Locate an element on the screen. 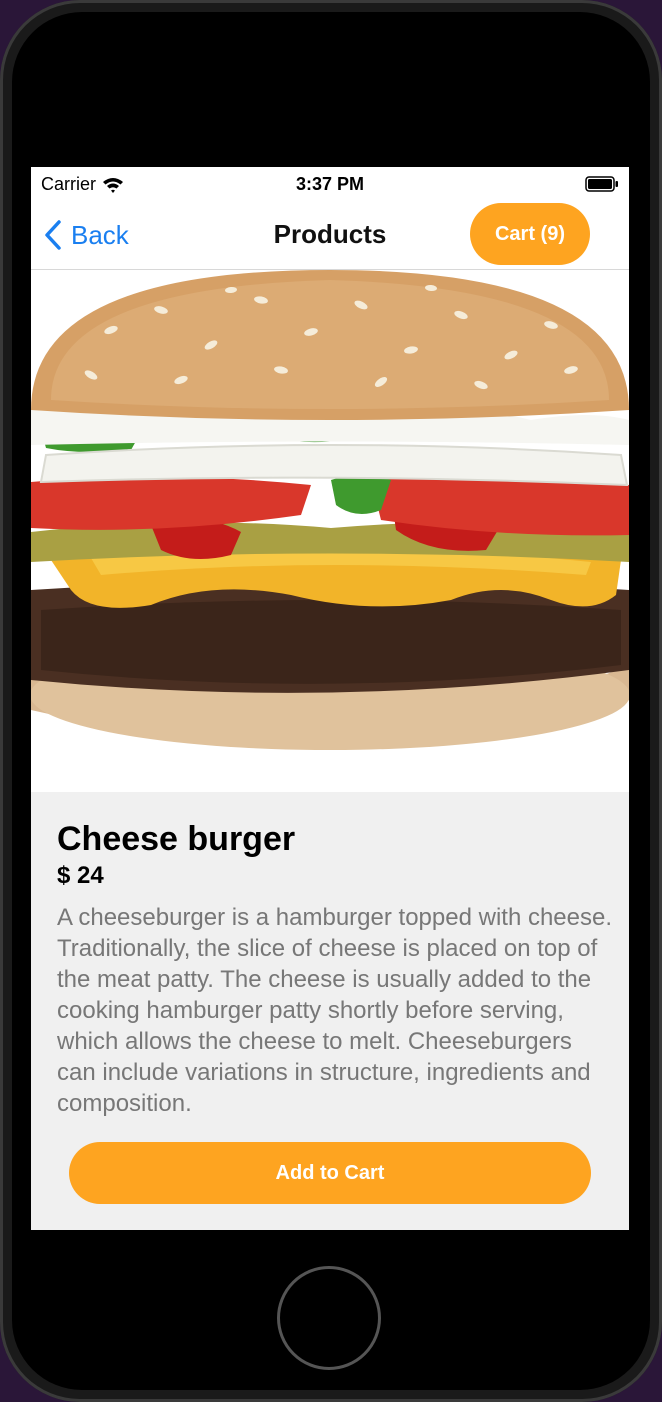 This screenshot has width=662, height=1402. navigation-bar: Back Products Cart (9) is located at coordinates (330, 235).